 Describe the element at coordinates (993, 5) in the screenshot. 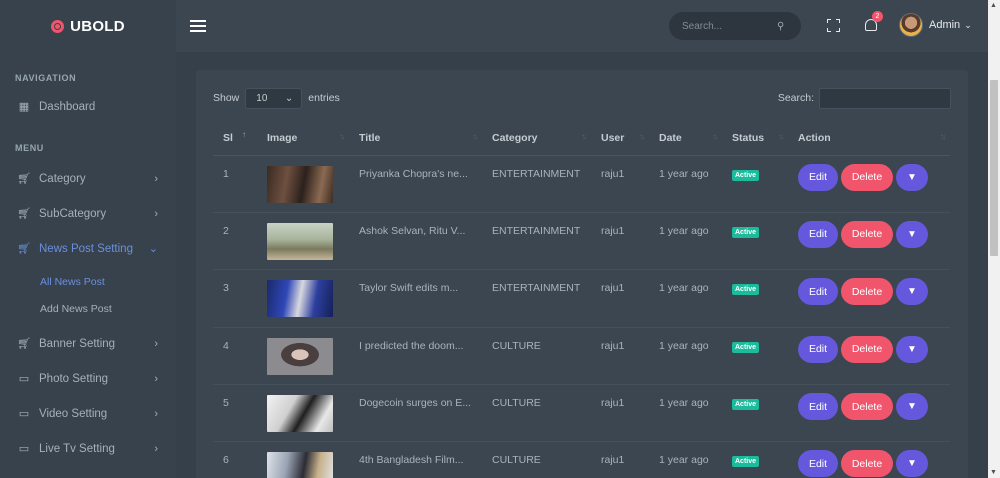

I see `scroll-up-arrow-icon: ▲` at that location.